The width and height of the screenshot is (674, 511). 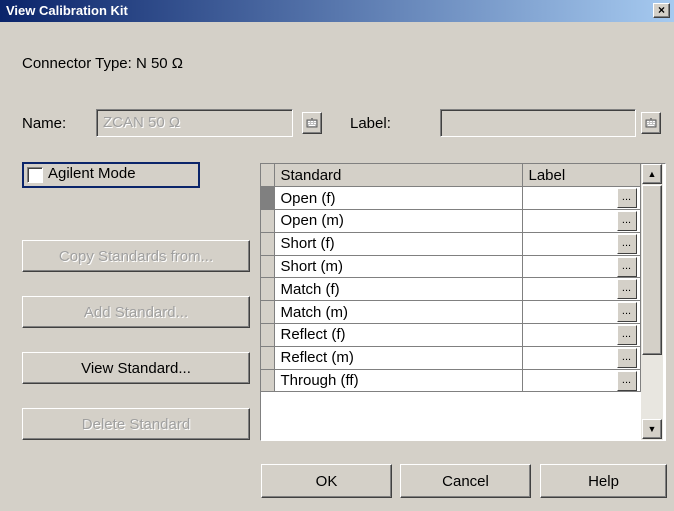 What do you see at coordinates (652, 270) in the screenshot?
I see `scroll-thumb` at bounding box center [652, 270].